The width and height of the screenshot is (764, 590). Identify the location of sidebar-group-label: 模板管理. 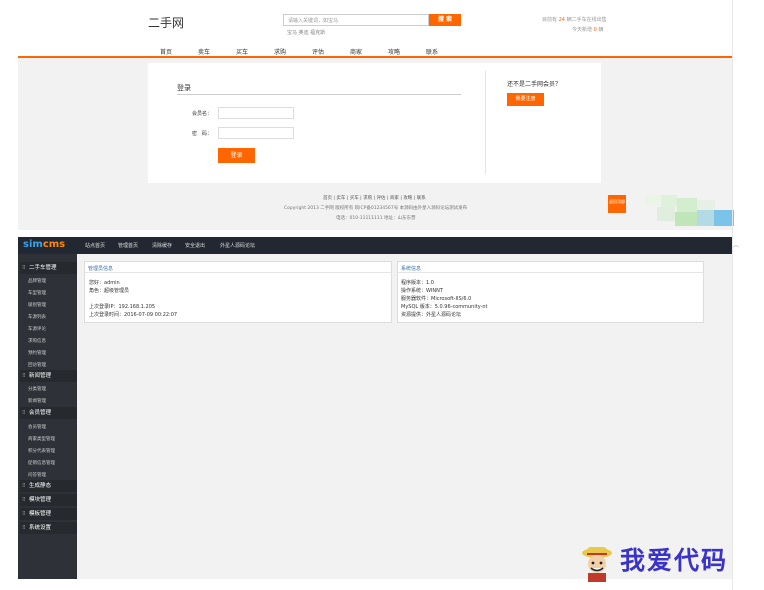
(40, 514).